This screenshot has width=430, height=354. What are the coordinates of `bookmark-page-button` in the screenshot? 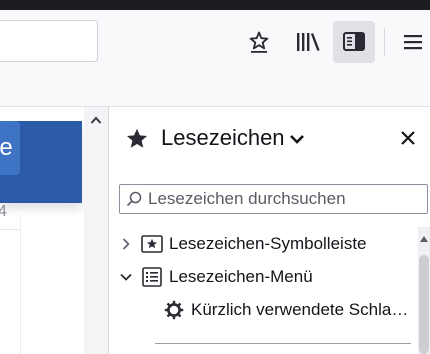 It's located at (259, 42).